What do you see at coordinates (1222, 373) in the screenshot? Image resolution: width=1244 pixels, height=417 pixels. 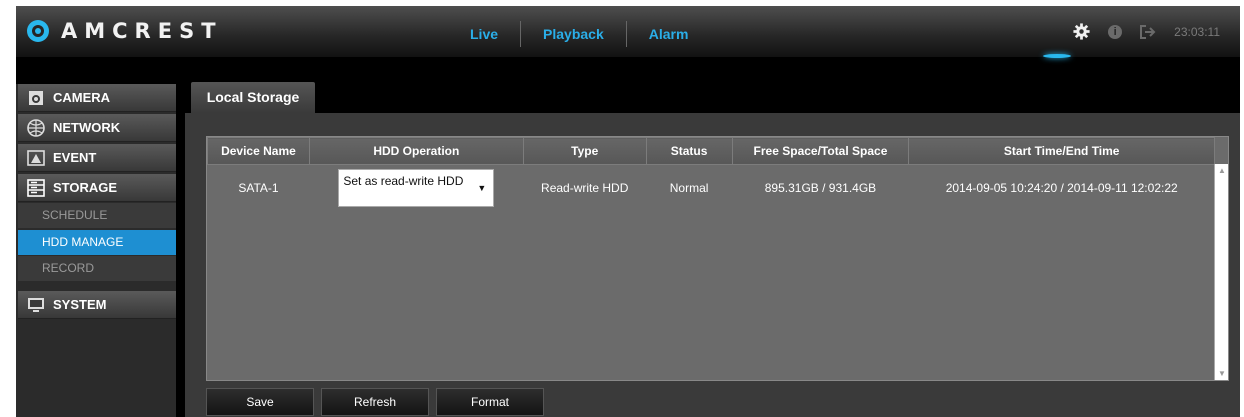 I see `scroll-down-icon: ▼` at bounding box center [1222, 373].